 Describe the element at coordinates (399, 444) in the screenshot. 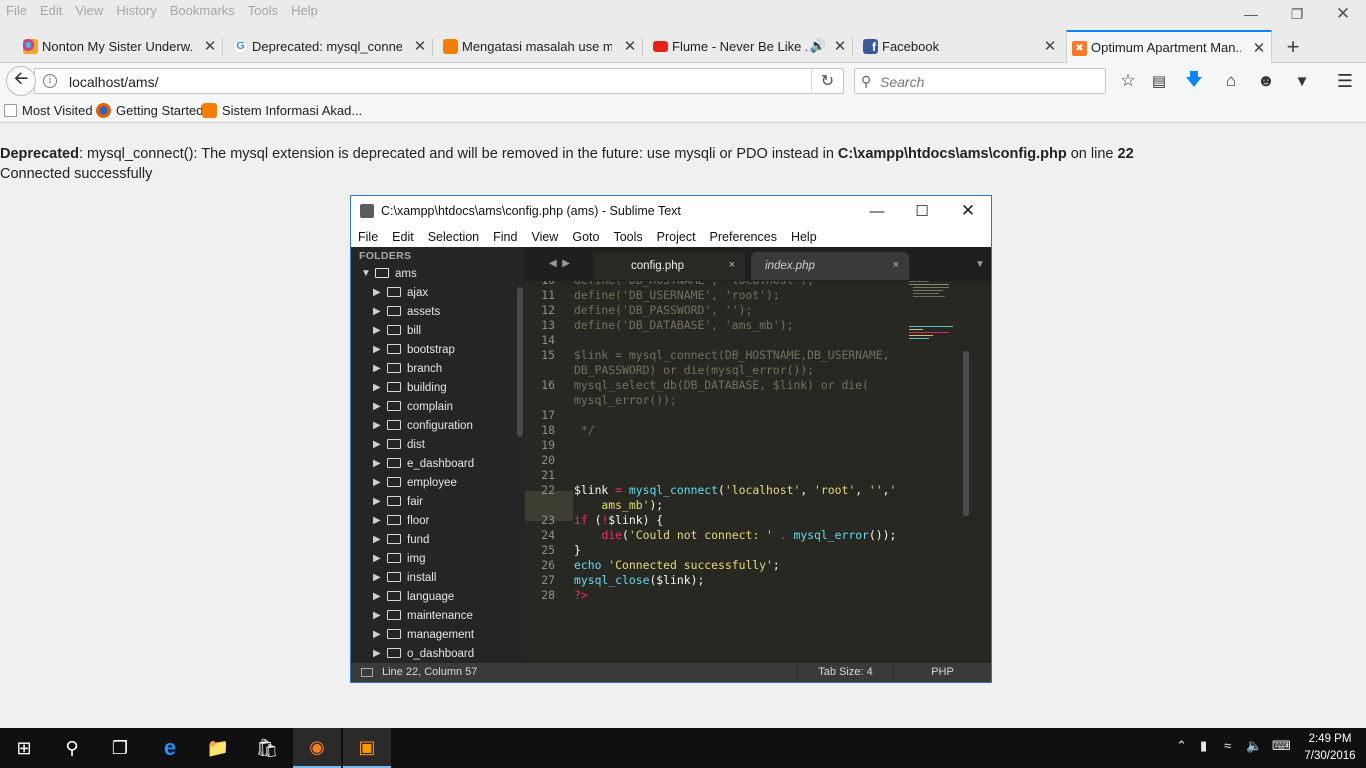

I see `sidebar-folder-dist: ▶ dist` at that location.